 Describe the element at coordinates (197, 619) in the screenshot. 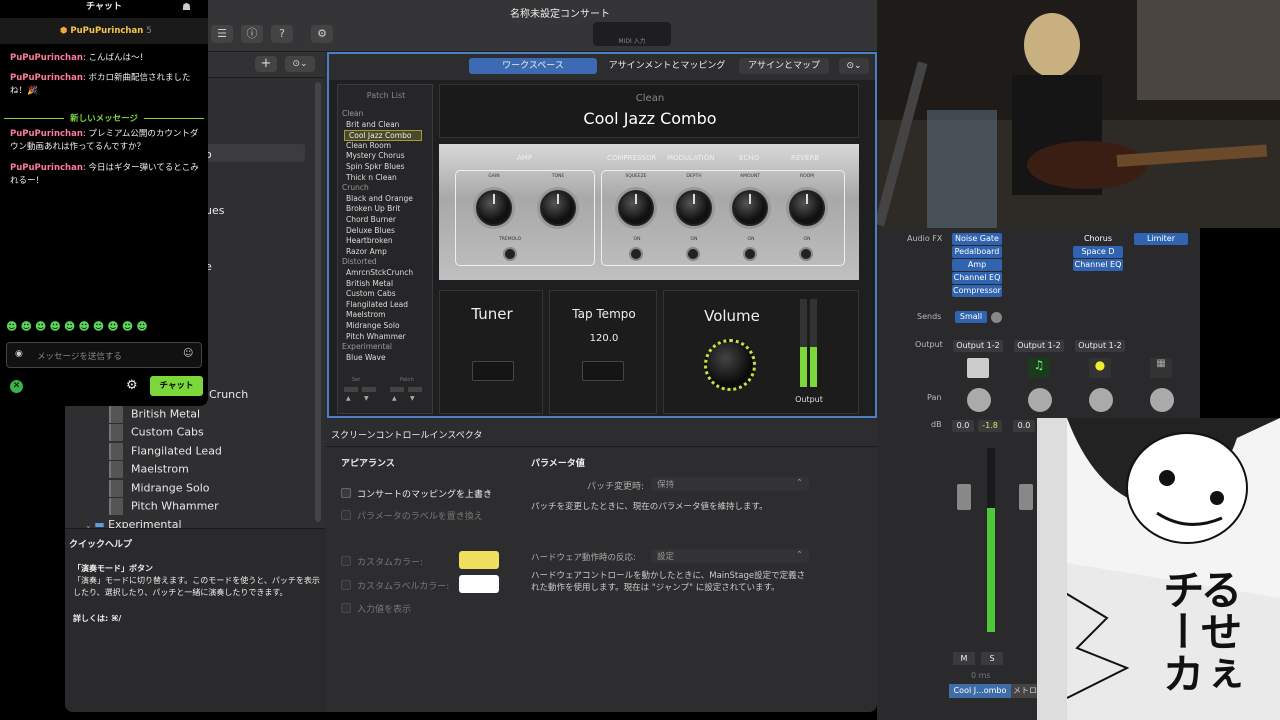

I see `quick-help-link: 詳しくは: ⌘/` at that location.